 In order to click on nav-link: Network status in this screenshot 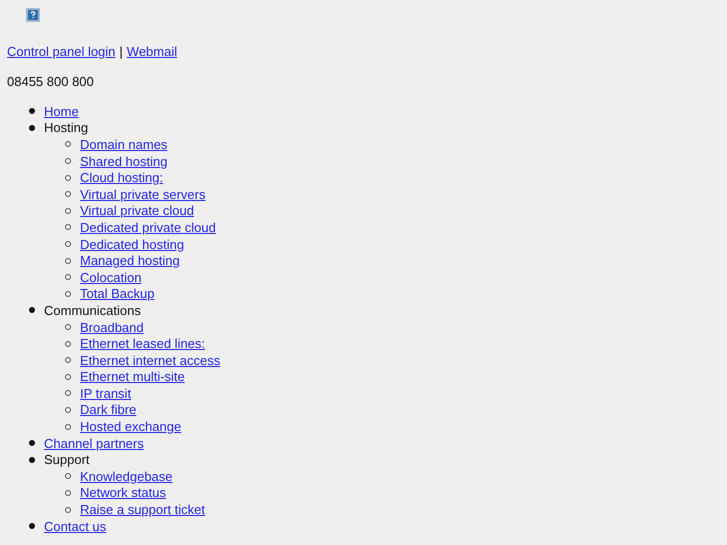, I will do `click(123, 492)`.